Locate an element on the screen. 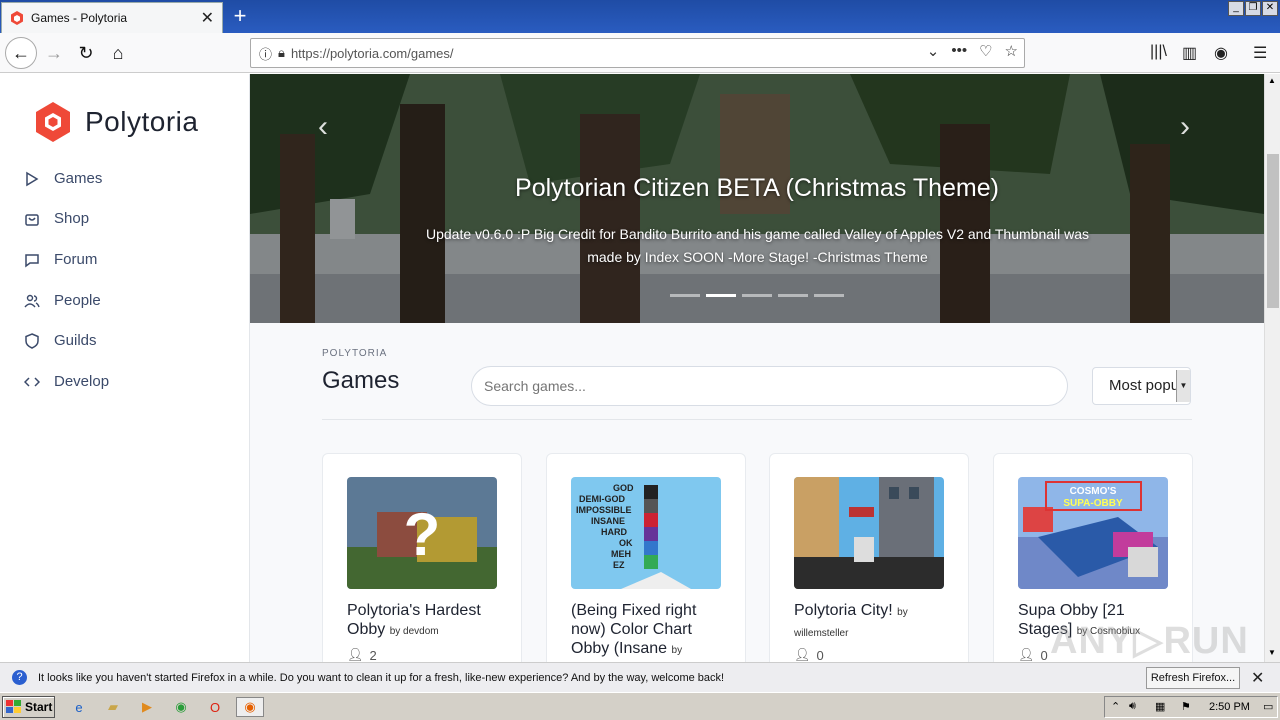 This screenshot has width=1280, height=720. game-thumbnail is located at coordinates (869, 533).